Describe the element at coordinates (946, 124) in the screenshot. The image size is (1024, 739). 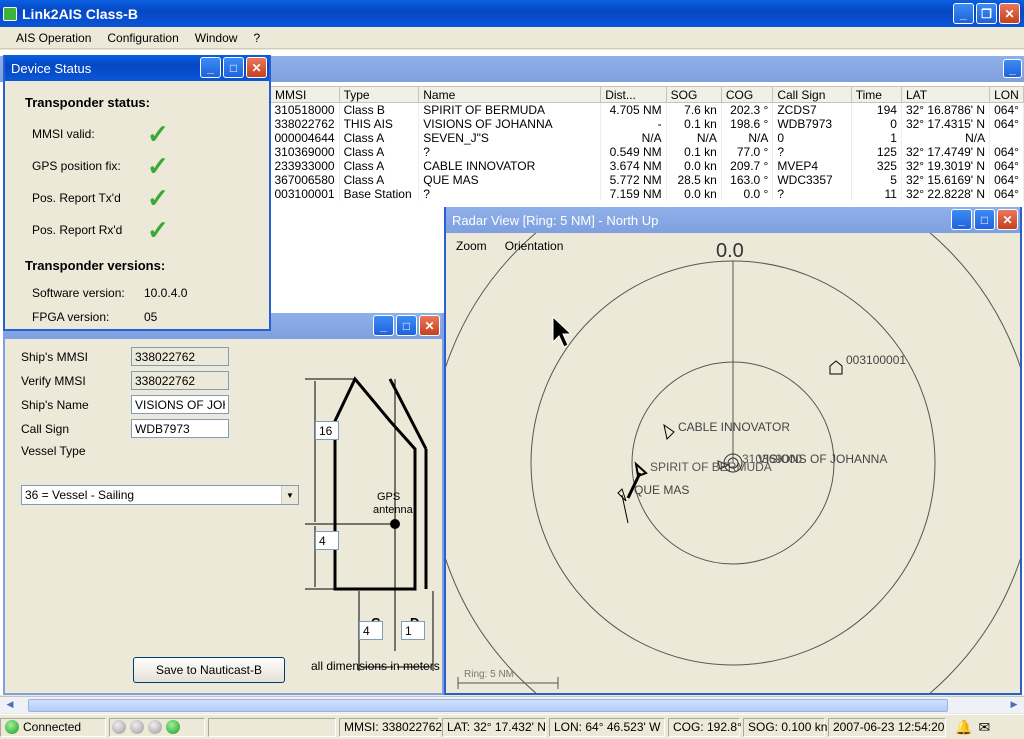
I see `table-cell: 32° 17.4315' N` at that location.